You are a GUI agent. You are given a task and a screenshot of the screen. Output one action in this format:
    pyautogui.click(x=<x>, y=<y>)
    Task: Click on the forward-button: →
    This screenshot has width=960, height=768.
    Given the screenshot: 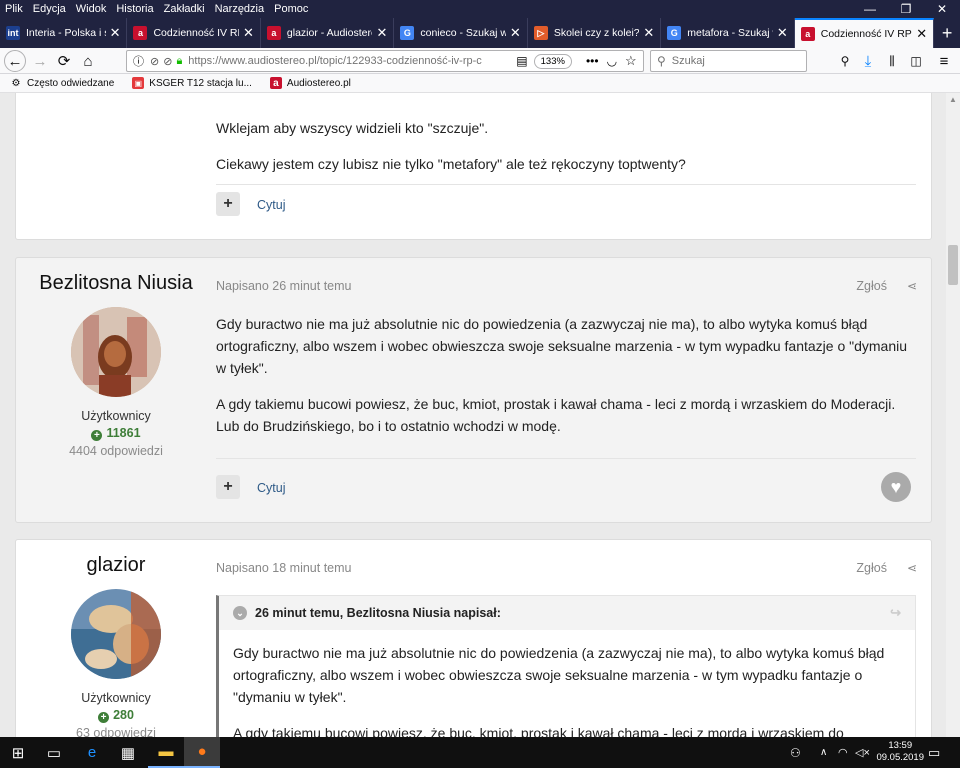 What is the action you would take?
    pyautogui.click(x=40, y=61)
    